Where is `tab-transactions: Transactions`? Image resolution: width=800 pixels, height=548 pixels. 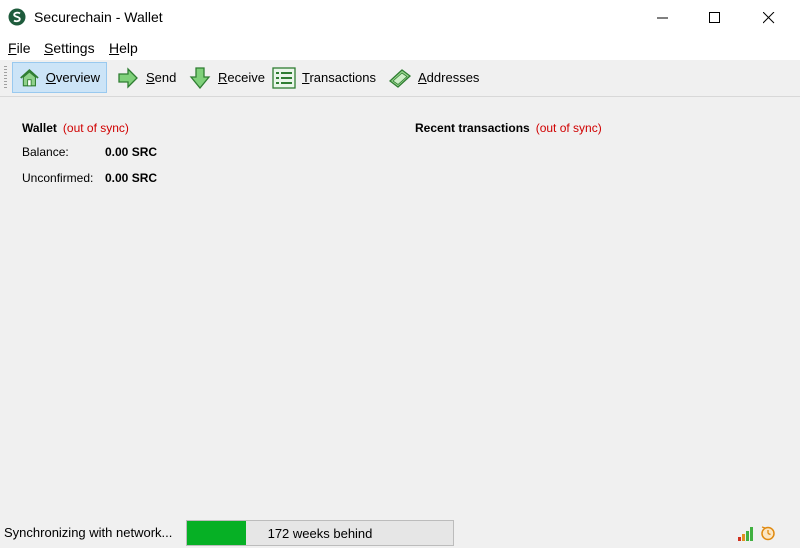
tab-transactions: Transactions is located at coordinates (324, 77).